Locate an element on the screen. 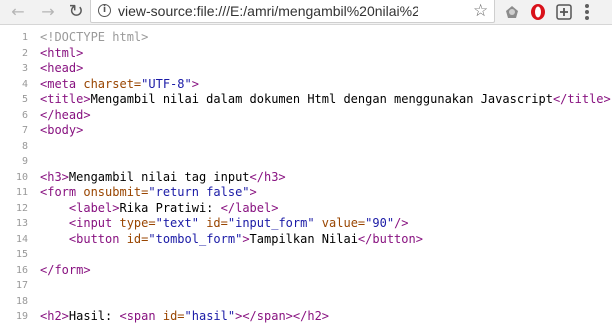  line-code: <!DOCTYPE html> is located at coordinates (94, 38).